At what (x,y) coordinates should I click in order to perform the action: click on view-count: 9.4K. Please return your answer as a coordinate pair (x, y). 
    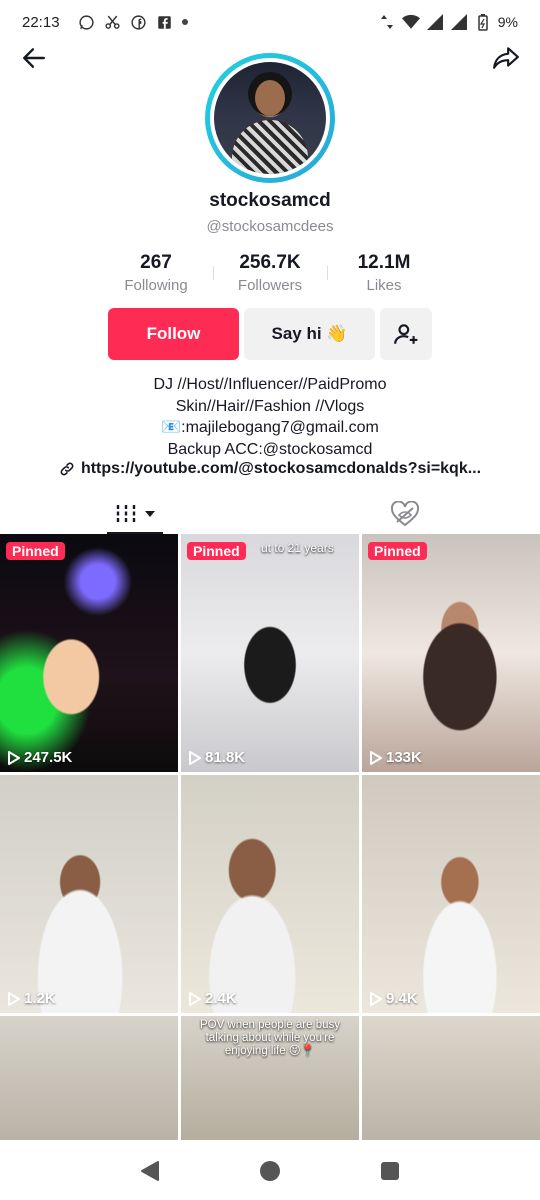
    Looking at the image, I should click on (394, 998).